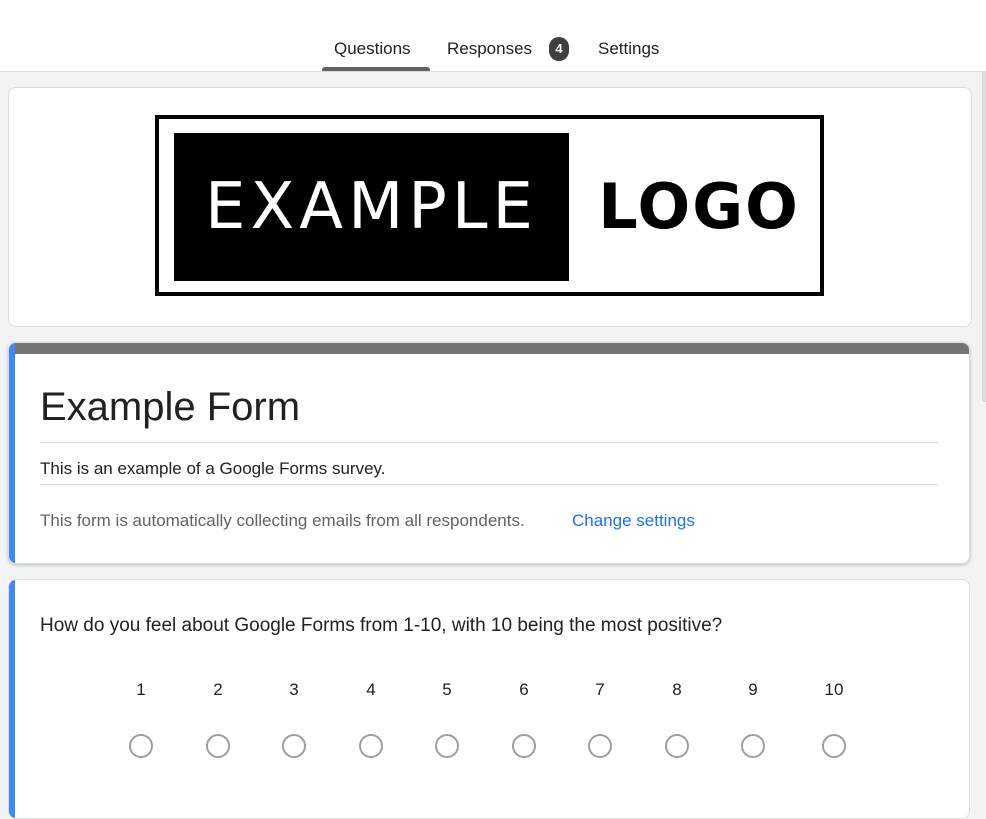 This screenshot has width=986, height=819. What do you see at coordinates (170, 407) in the screenshot?
I see `form-title: Example Form` at bounding box center [170, 407].